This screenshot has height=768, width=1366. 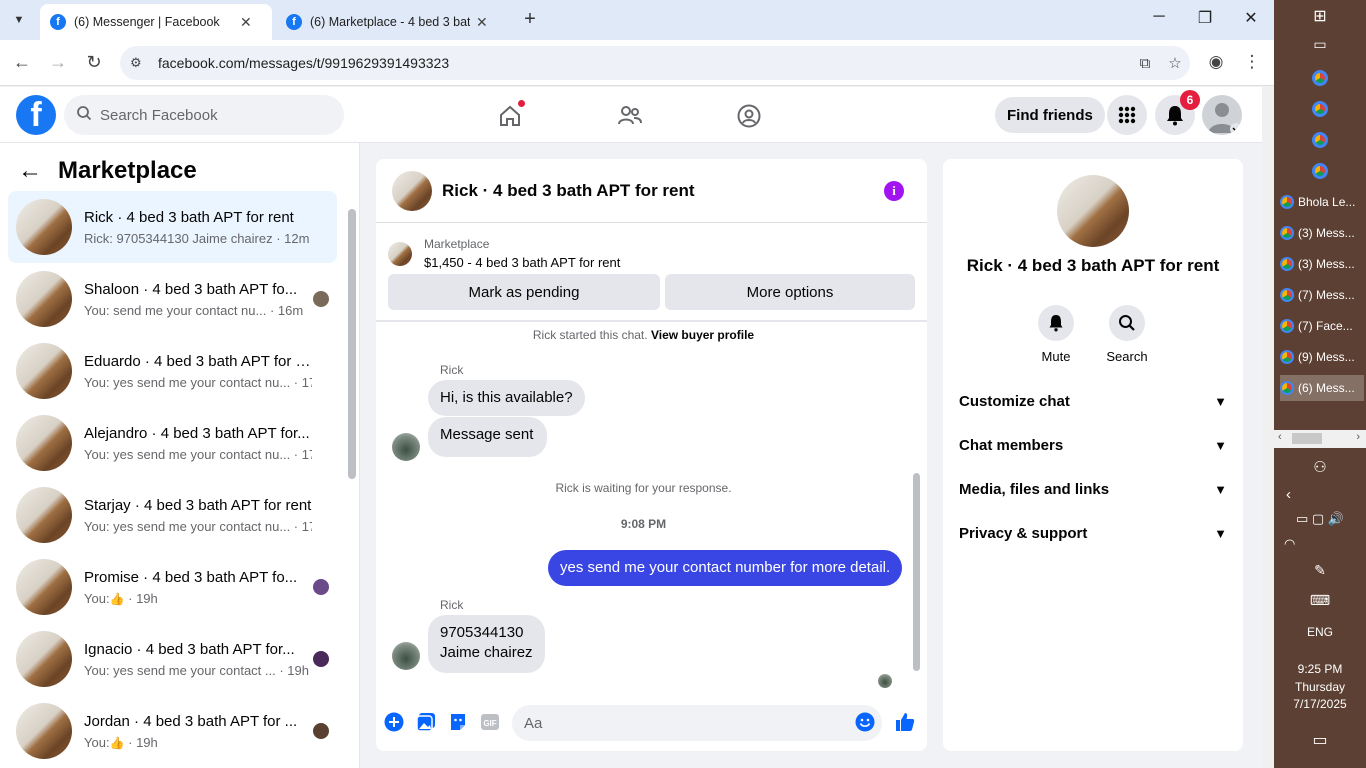 What do you see at coordinates (426, 722) in the screenshot?
I see `photo-icon` at bounding box center [426, 722].